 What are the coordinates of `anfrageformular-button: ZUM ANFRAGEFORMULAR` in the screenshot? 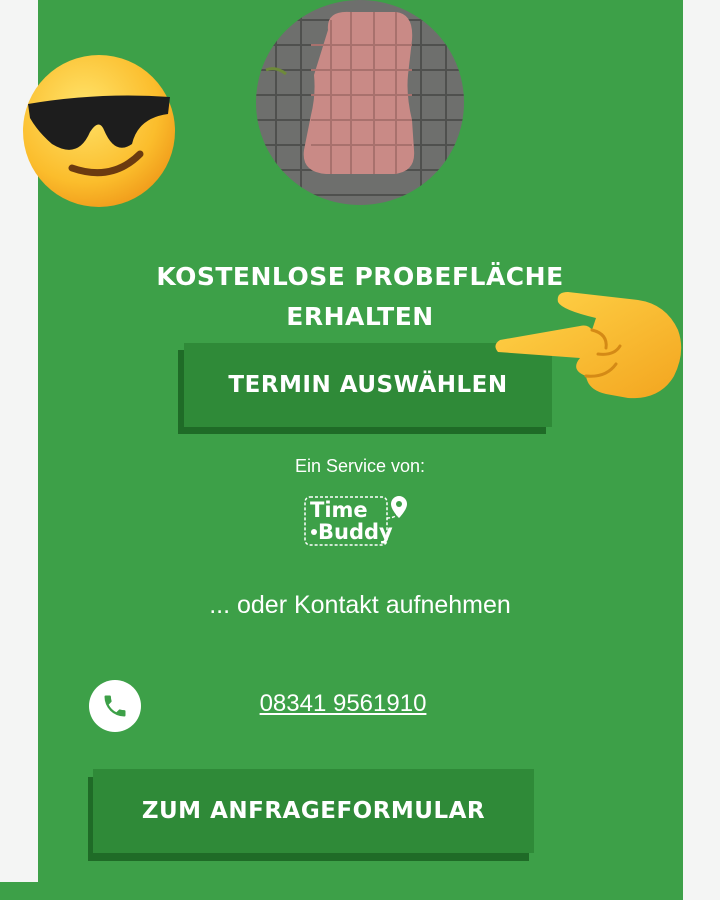 It's located at (313, 811).